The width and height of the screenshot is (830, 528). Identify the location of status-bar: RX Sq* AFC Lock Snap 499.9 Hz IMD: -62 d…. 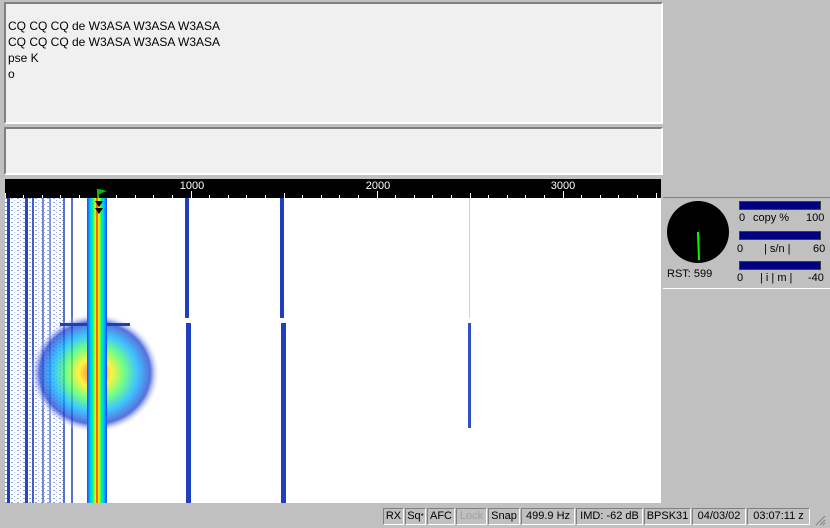
(415, 516).